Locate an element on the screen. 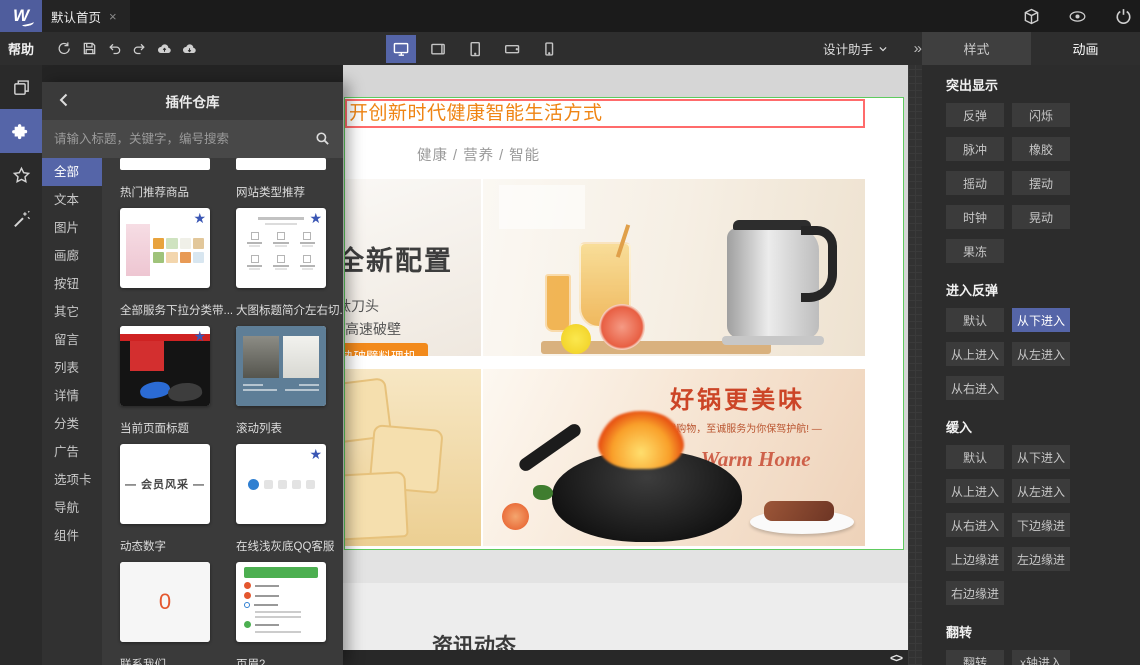  sidebar-item-plugins is located at coordinates (21, 131).